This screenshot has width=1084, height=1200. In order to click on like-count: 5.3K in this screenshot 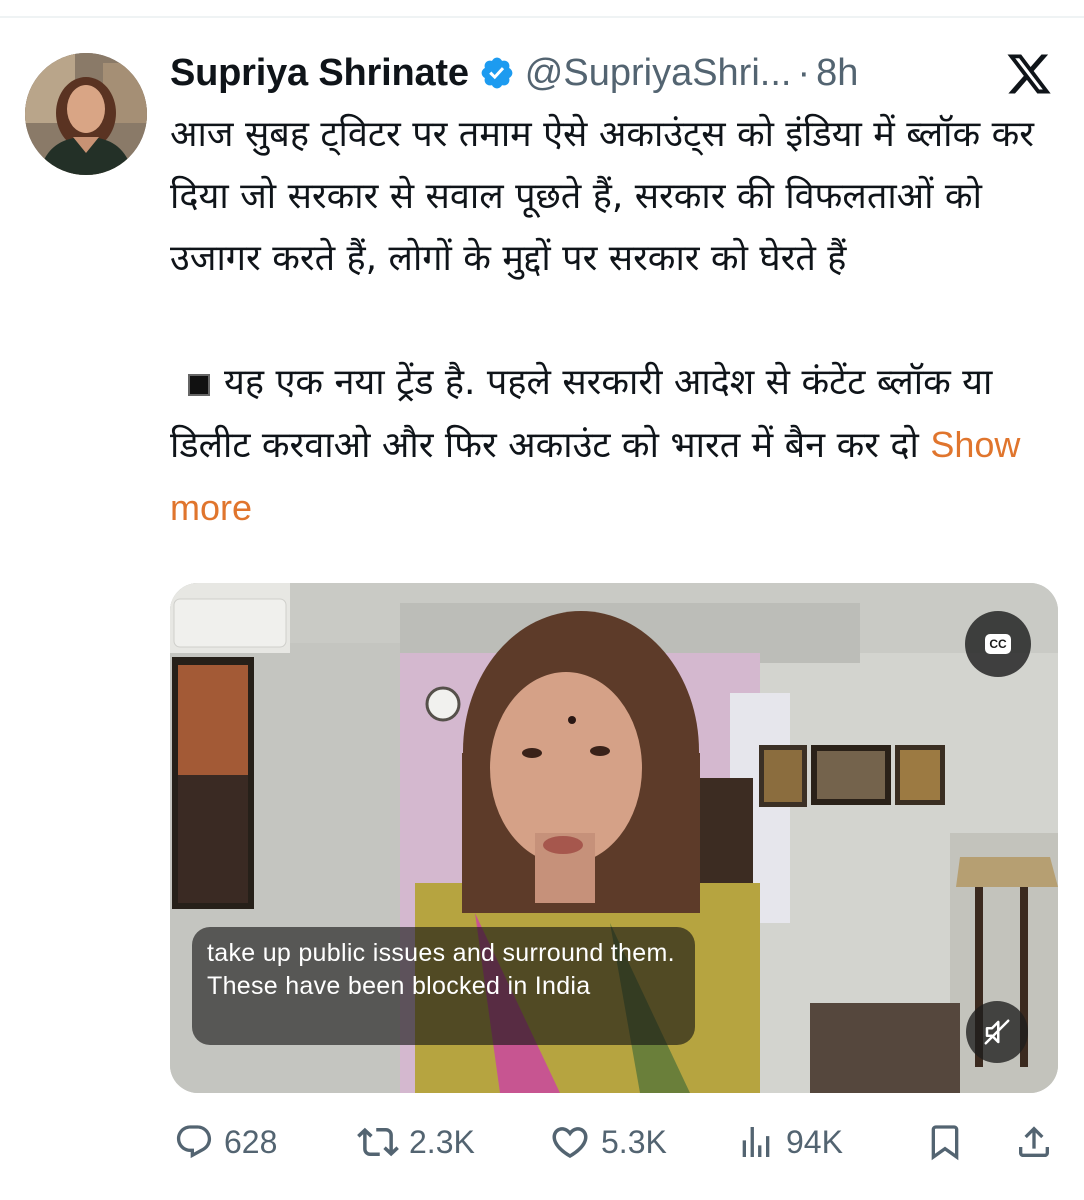, I will do `click(634, 1141)`.